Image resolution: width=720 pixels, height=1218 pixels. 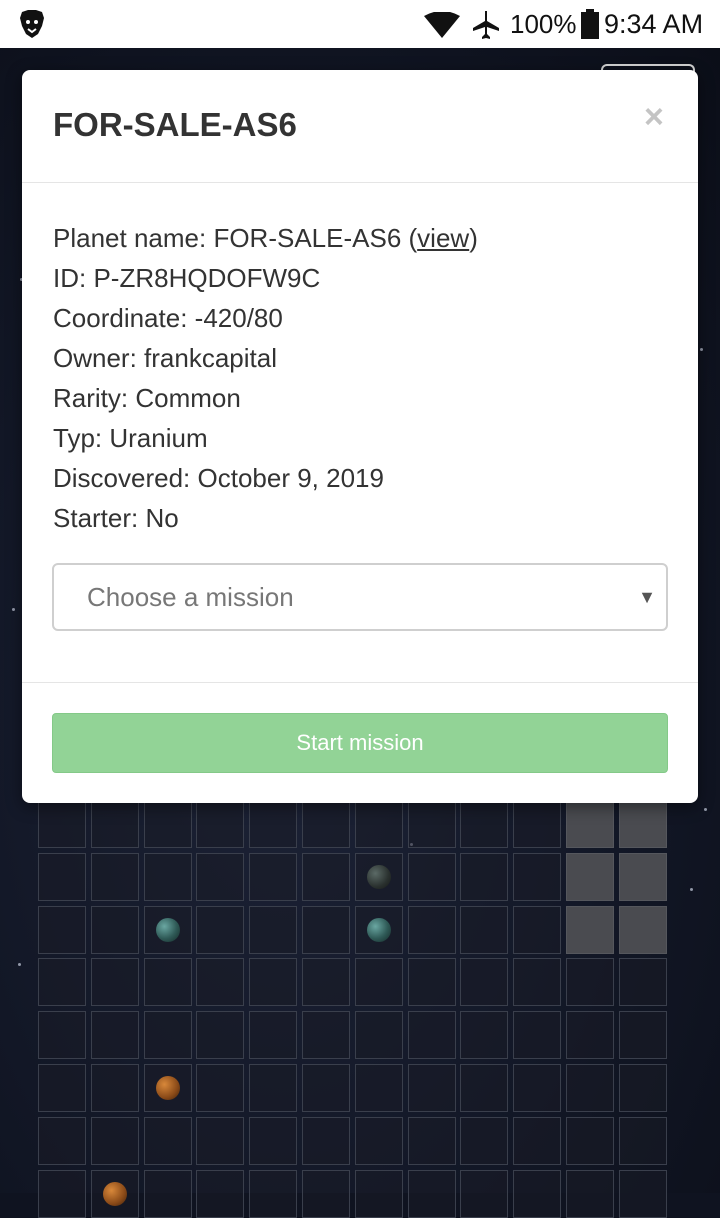 I want to click on mission-select: Choose a mission ▼, so click(x=360, y=597).